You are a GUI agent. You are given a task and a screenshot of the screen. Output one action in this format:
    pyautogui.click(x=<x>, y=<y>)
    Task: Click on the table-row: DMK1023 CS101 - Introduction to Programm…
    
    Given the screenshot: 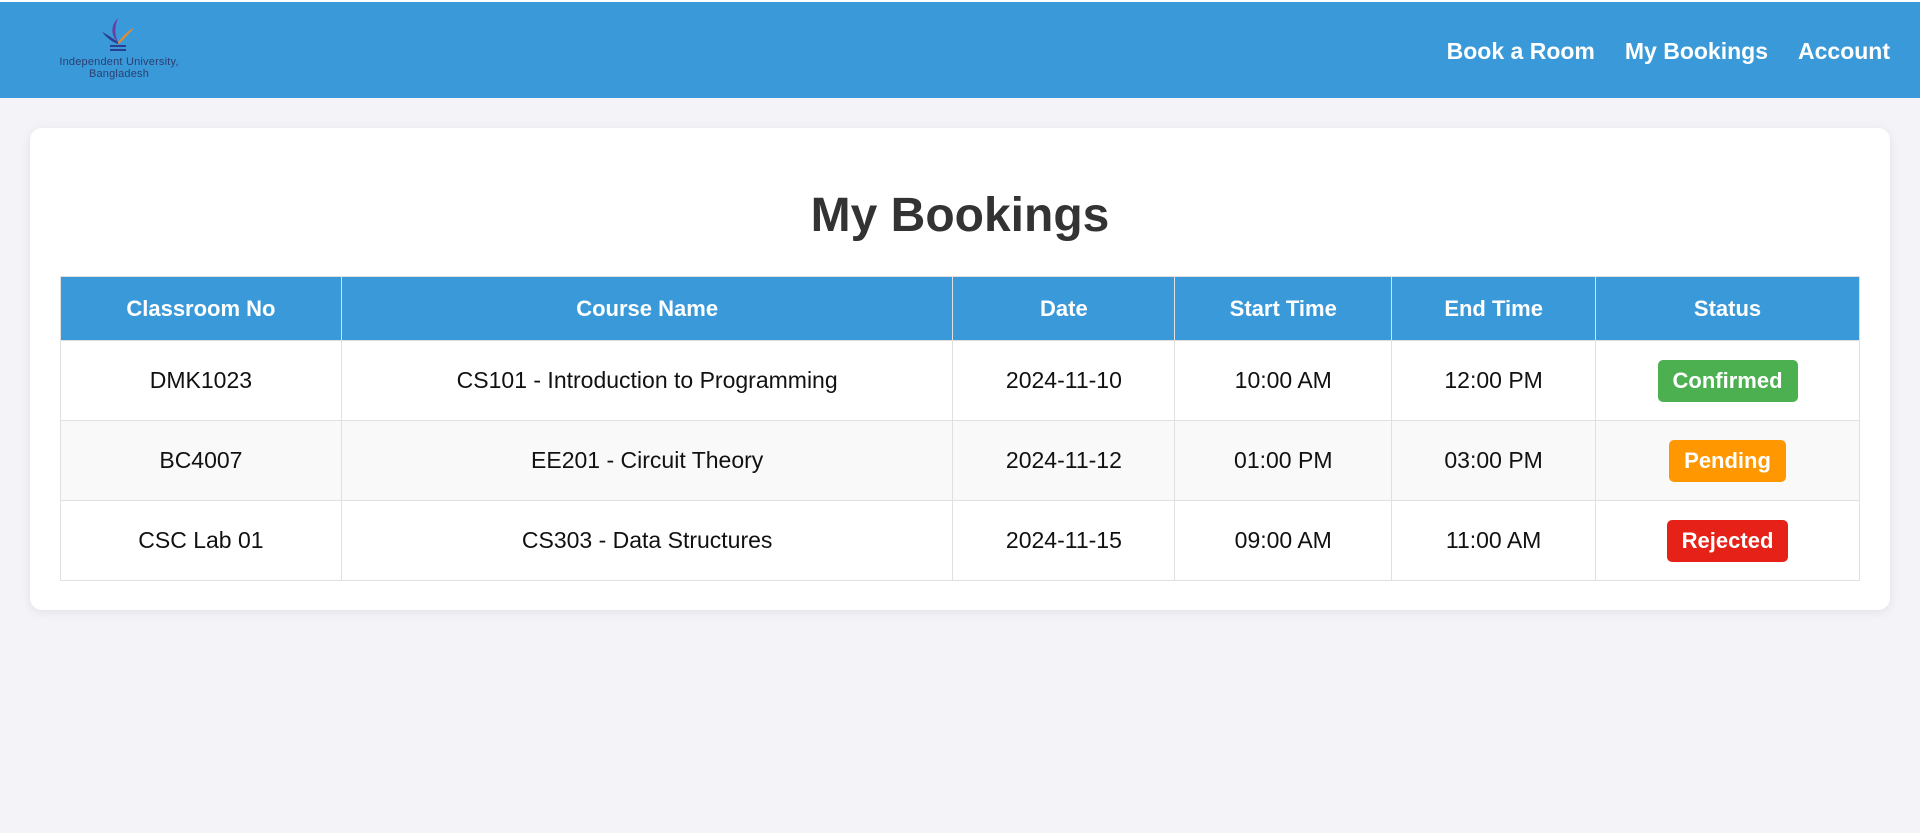 What is the action you would take?
    pyautogui.click(x=960, y=380)
    